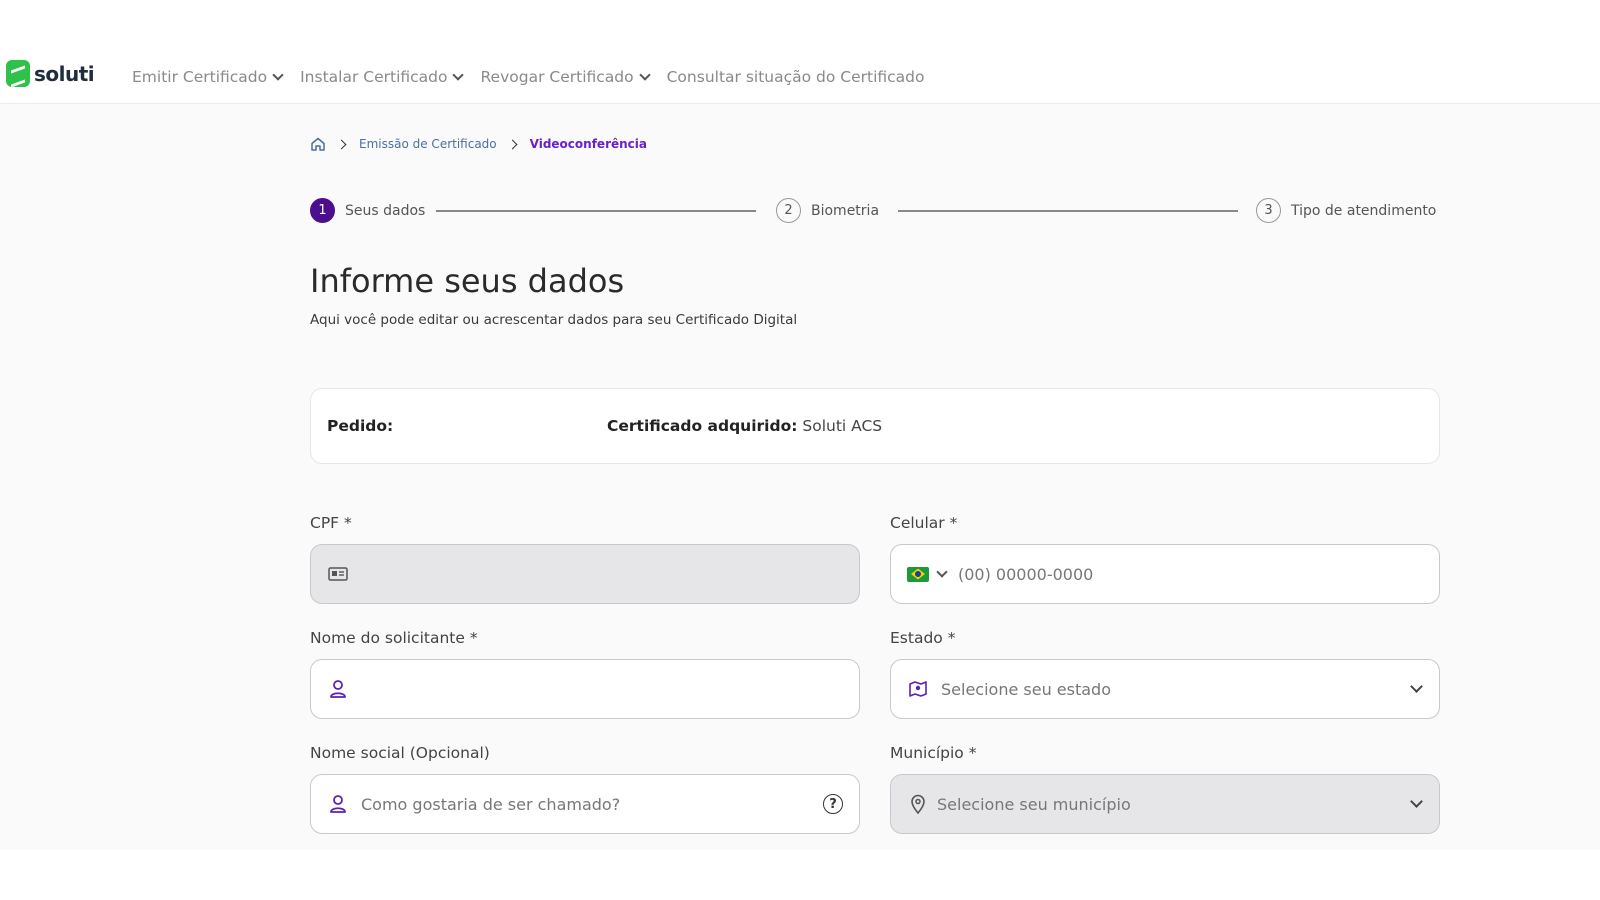 This screenshot has width=1600, height=900. I want to click on soluti-logo: soluti, so click(50, 73).